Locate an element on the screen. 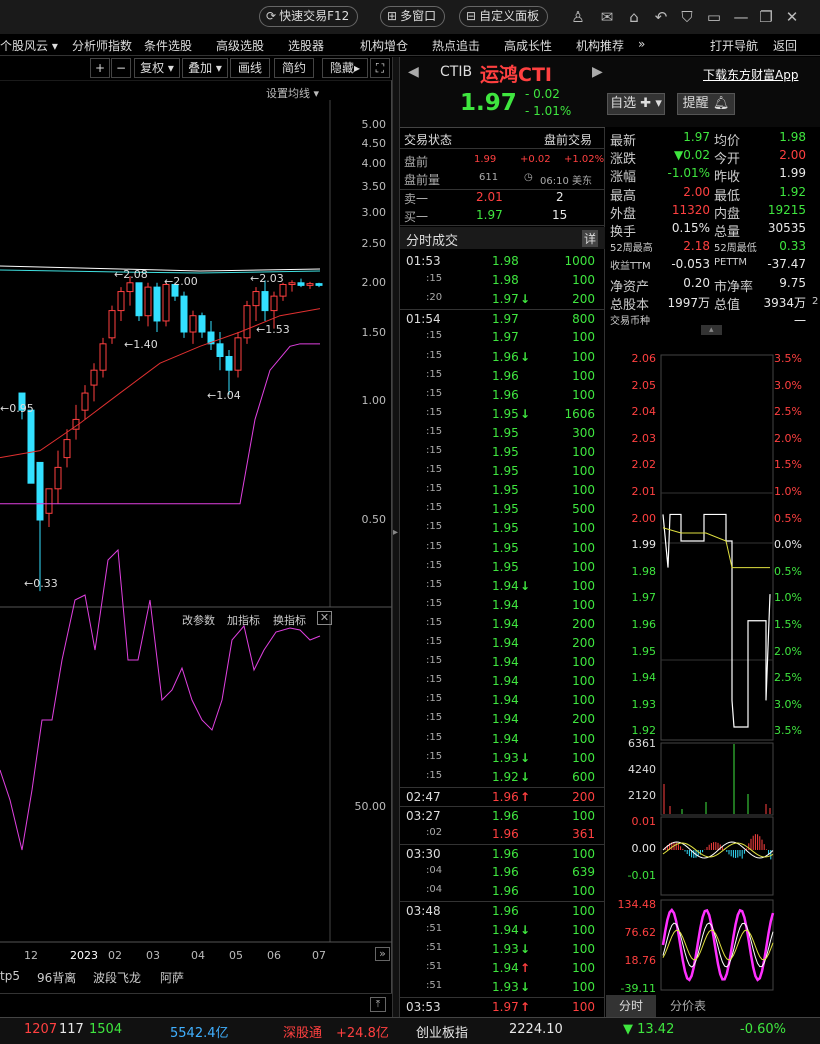  quick-trade-button: ⟳ 快速交易F12 is located at coordinates (309, 16).